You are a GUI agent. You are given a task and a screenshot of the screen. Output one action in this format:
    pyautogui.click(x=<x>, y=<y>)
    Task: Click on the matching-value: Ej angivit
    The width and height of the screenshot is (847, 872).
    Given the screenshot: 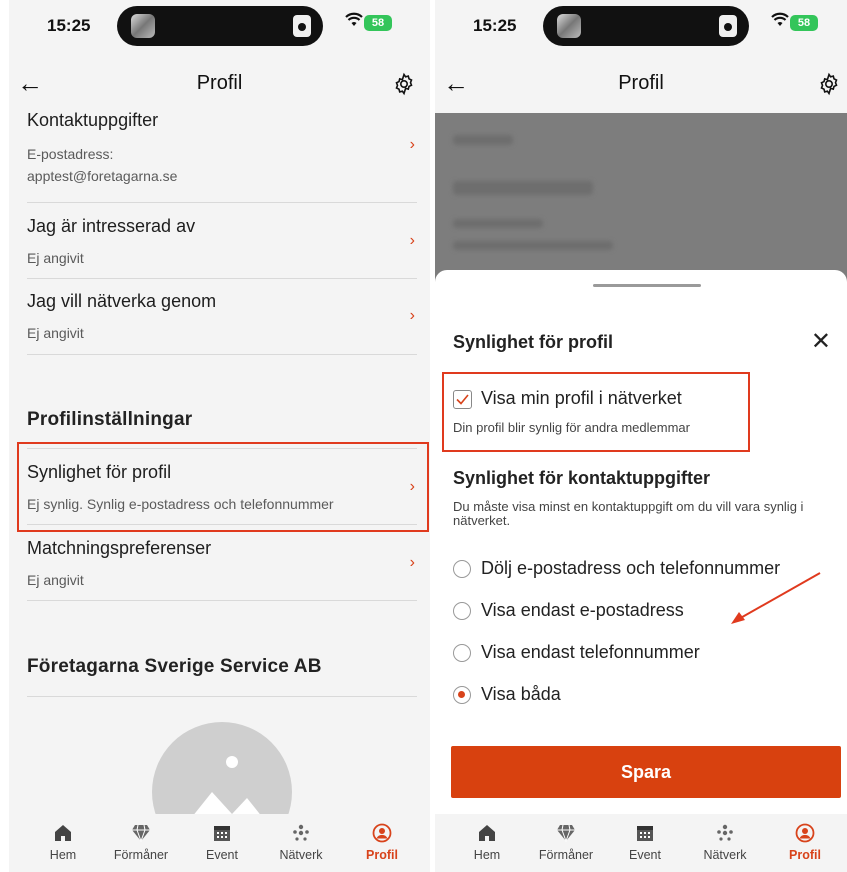 What is the action you would take?
    pyautogui.click(x=55, y=580)
    